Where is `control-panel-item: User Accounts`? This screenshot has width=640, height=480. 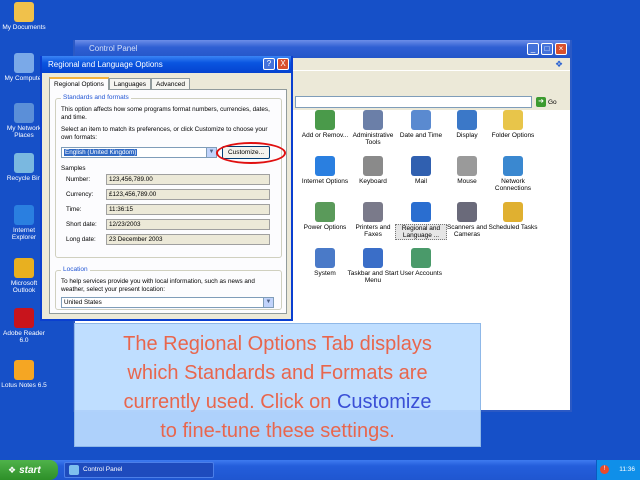 control-panel-item: User Accounts is located at coordinates (421, 262).